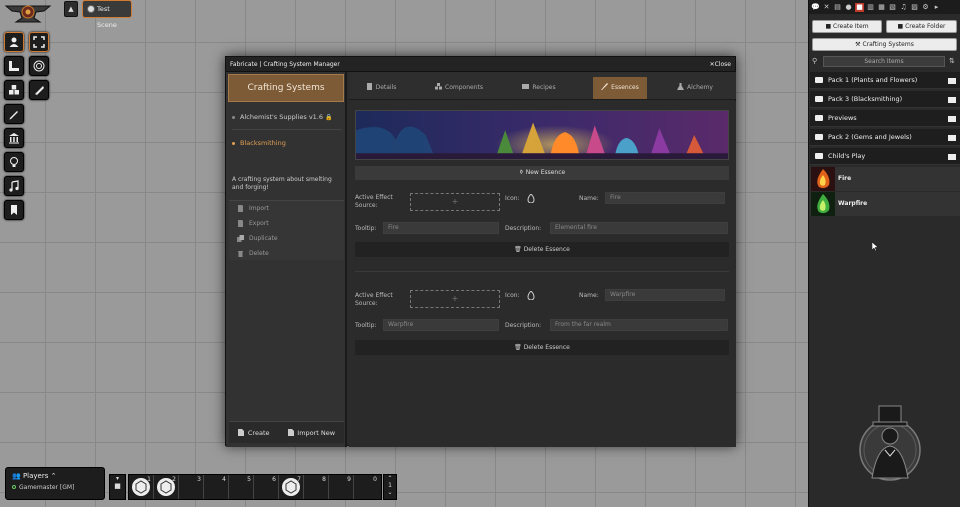  I want to click on measure-controls-button, so click(14, 66).